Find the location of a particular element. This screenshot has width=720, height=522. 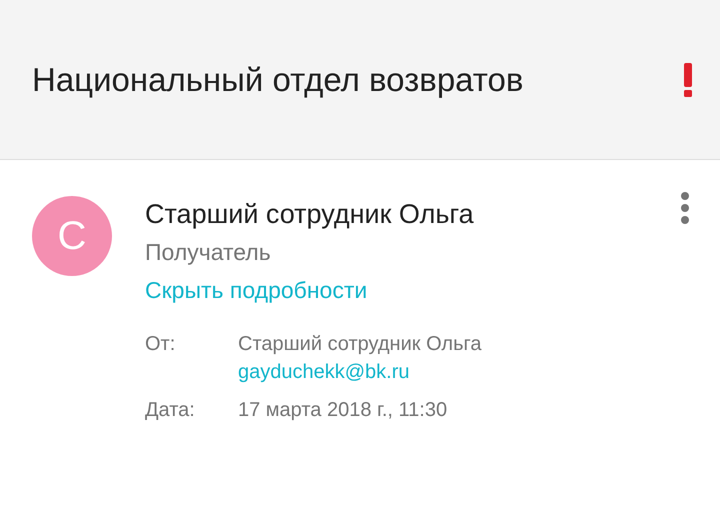

email-link: gayduchekk@bk.ru is located at coordinates (360, 372).